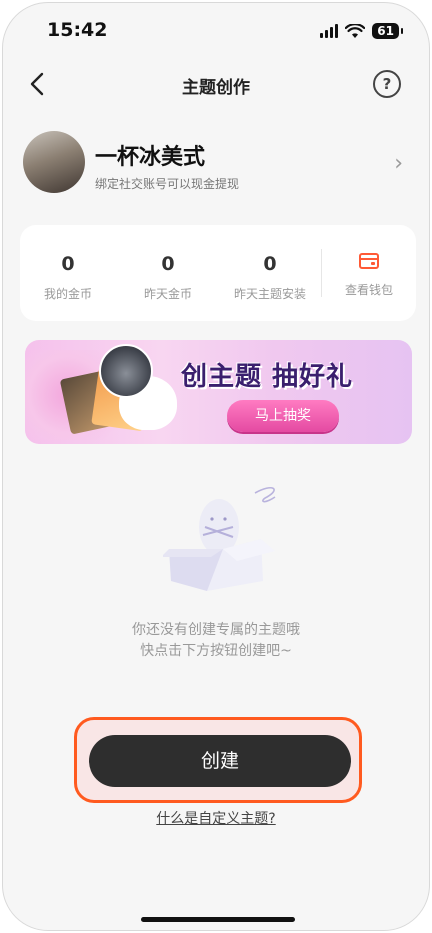  Describe the element at coordinates (398, 163) in the screenshot. I see `chevron-right-icon: ›` at that location.